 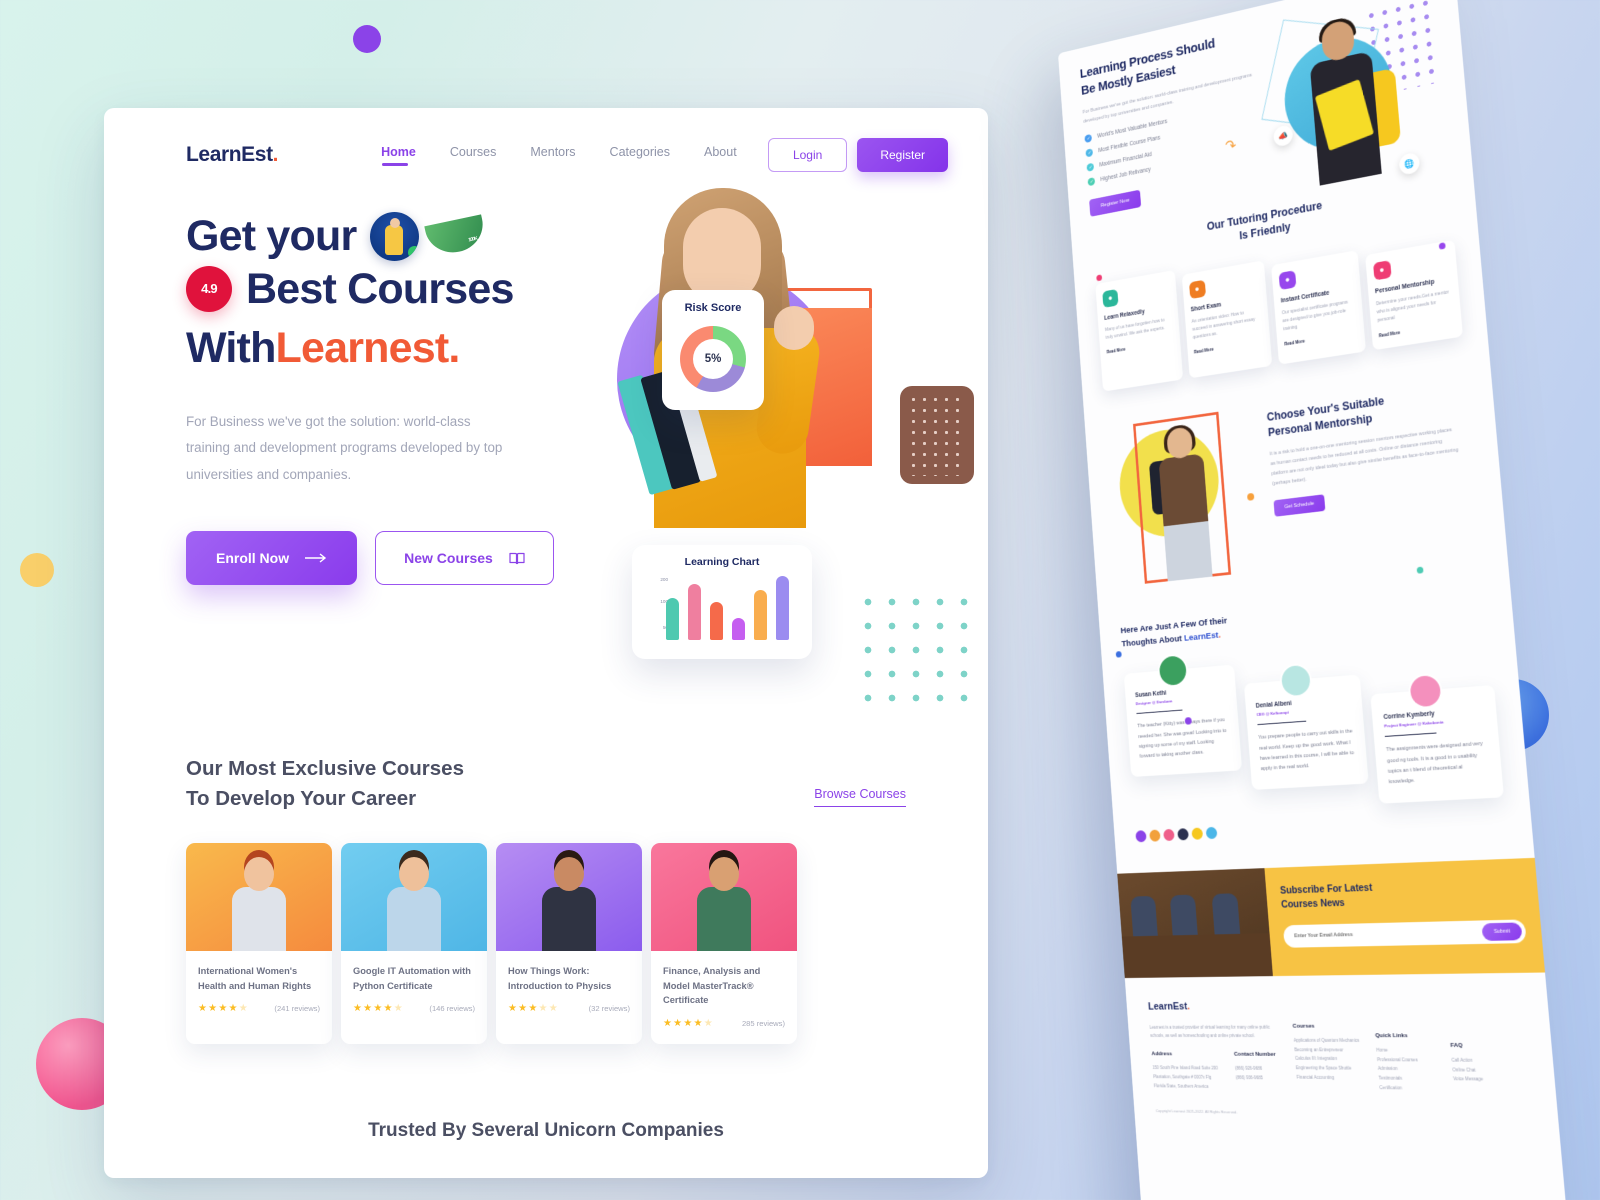 I want to click on footer-link: Online Chat, so click(x=1482, y=1070).